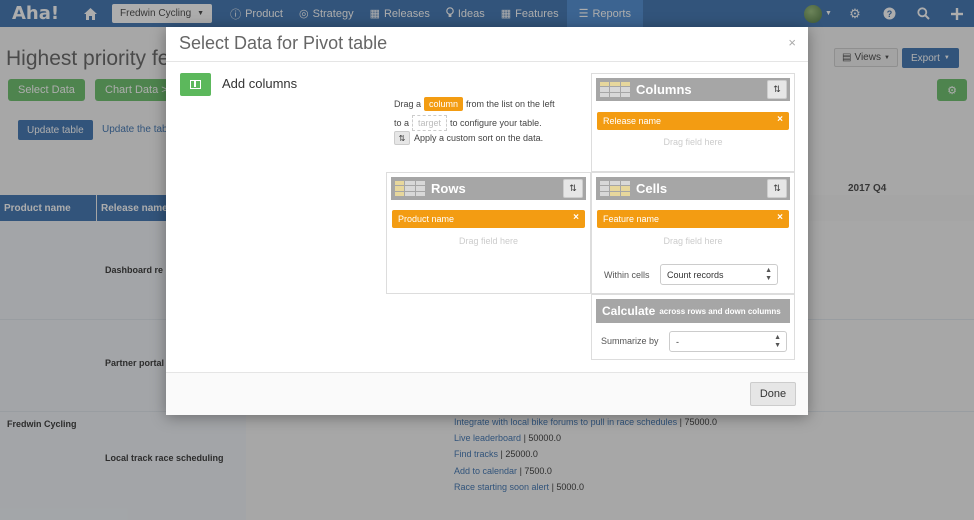 This screenshot has height=520, width=974. I want to click on within-cells-value: Count records, so click(695, 274).